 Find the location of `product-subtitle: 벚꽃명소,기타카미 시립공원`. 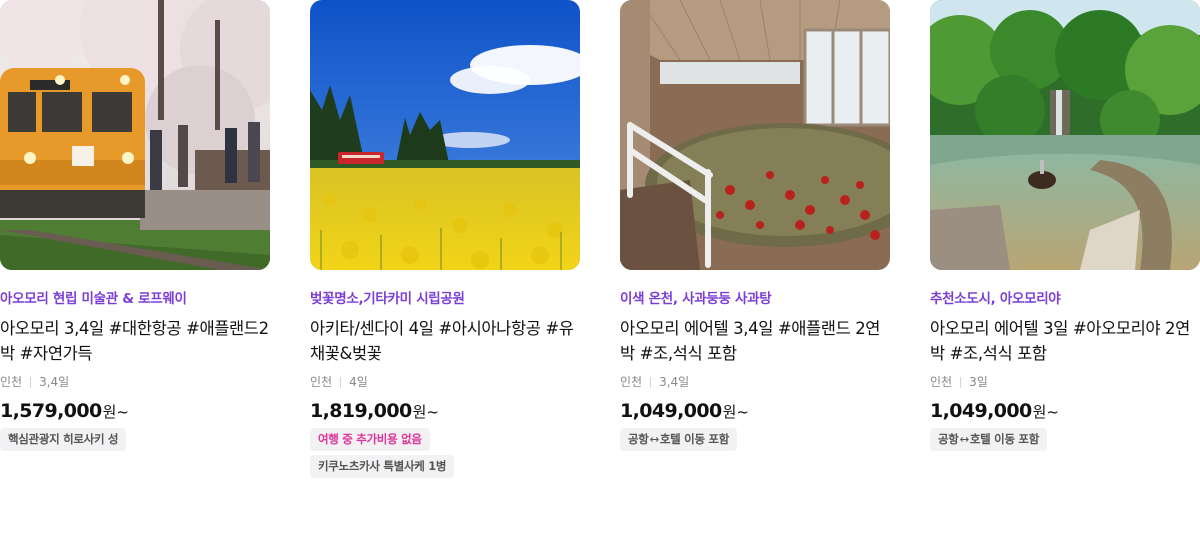

product-subtitle: 벚꽃명소,기타카미 시립공원 is located at coordinates (387, 299).